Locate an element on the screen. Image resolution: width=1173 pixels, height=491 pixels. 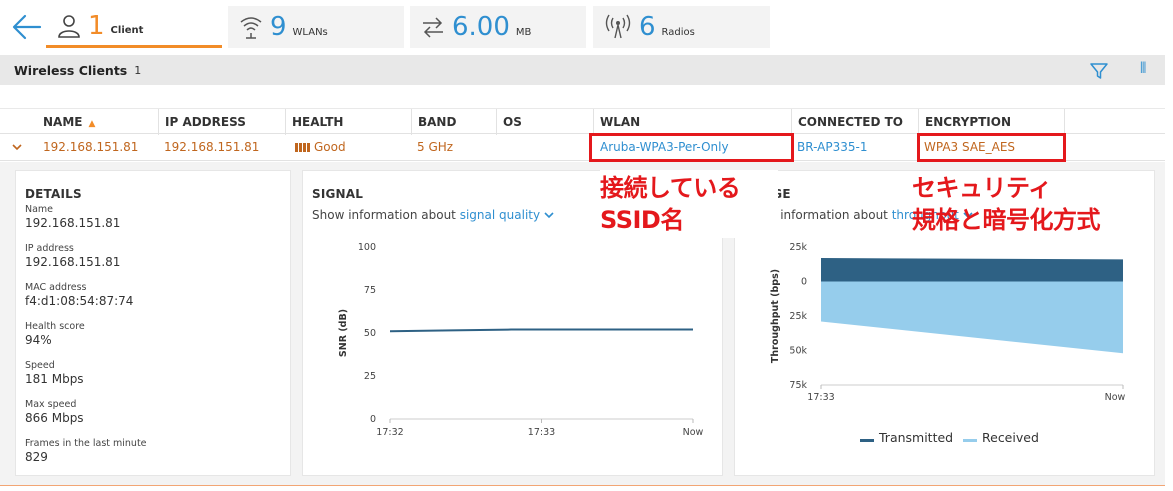
detail-value: f4:d1:08:54:87:74 is located at coordinates (79, 301).